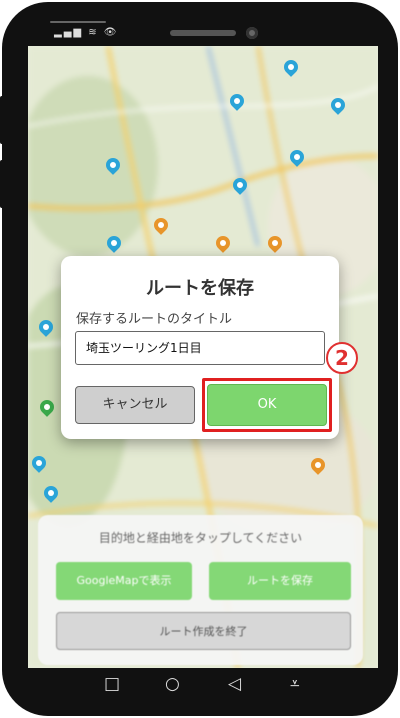 The image size is (400, 718). What do you see at coordinates (135, 405) in the screenshot?
I see `cancel-button: キャンセル` at bounding box center [135, 405].